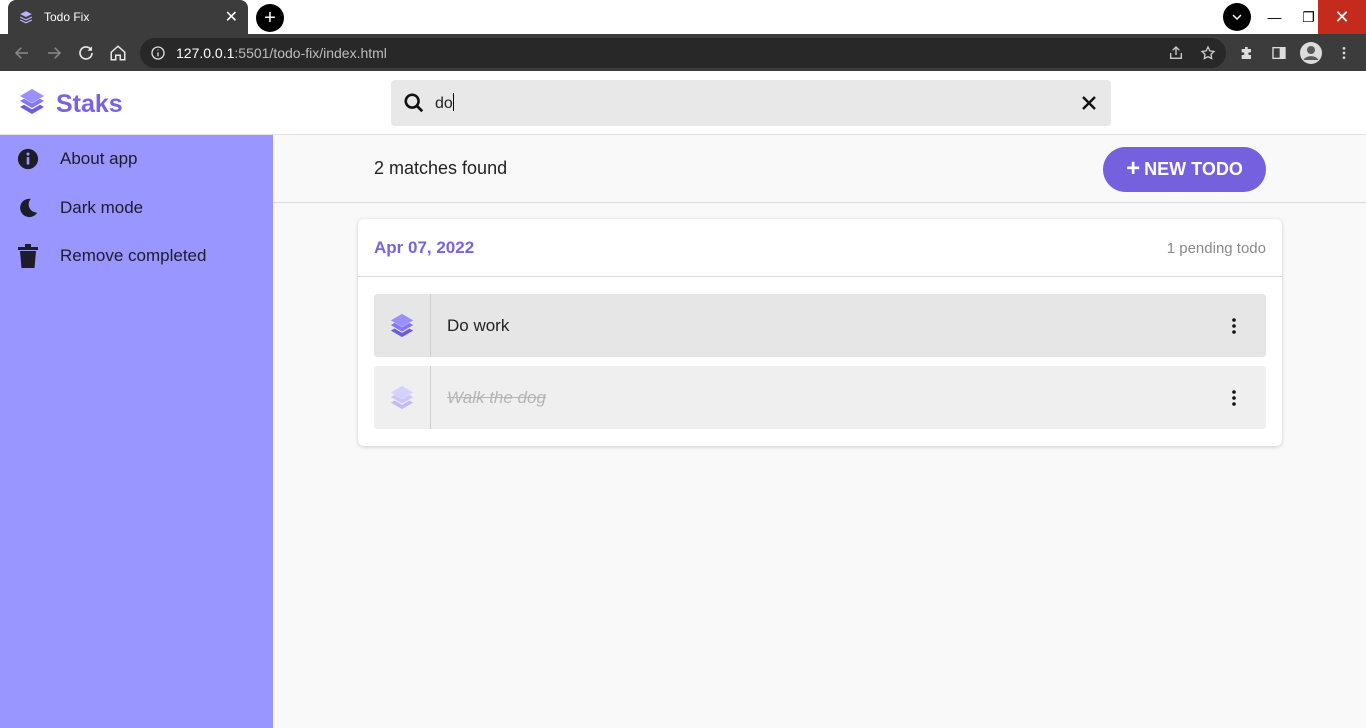  What do you see at coordinates (819, 169) in the screenshot?
I see `results-bar: 2 matches found + NEW TODO` at bounding box center [819, 169].